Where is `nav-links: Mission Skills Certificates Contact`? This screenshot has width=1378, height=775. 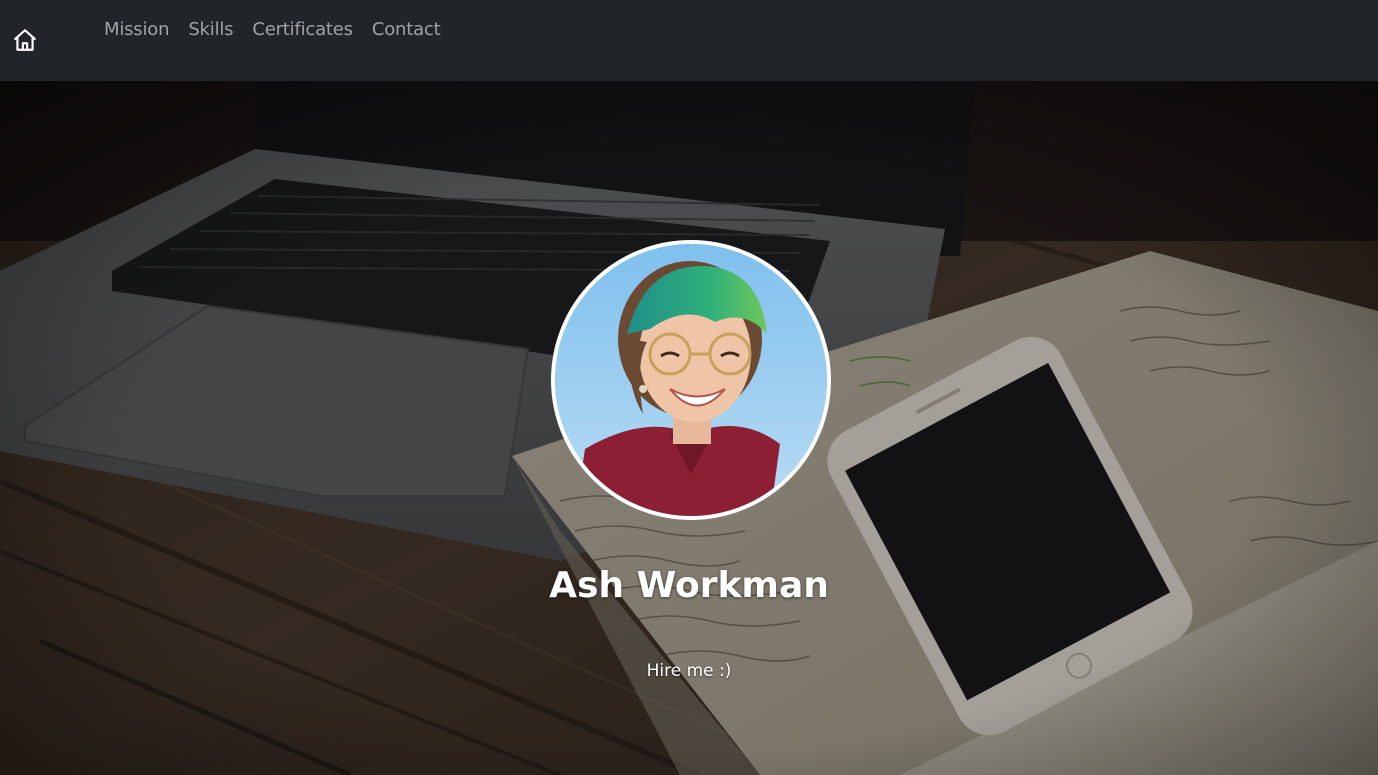
nav-links: Mission Skills Certificates Contact is located at coordinates (281, 30).